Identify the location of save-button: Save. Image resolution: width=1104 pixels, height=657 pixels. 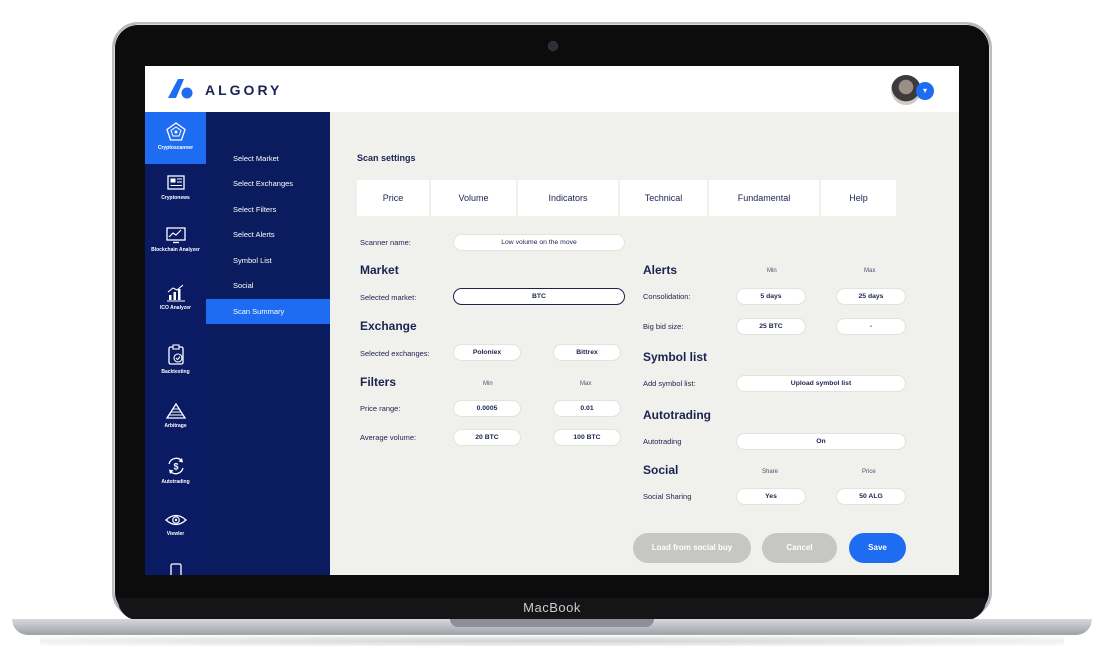
(877, 548).